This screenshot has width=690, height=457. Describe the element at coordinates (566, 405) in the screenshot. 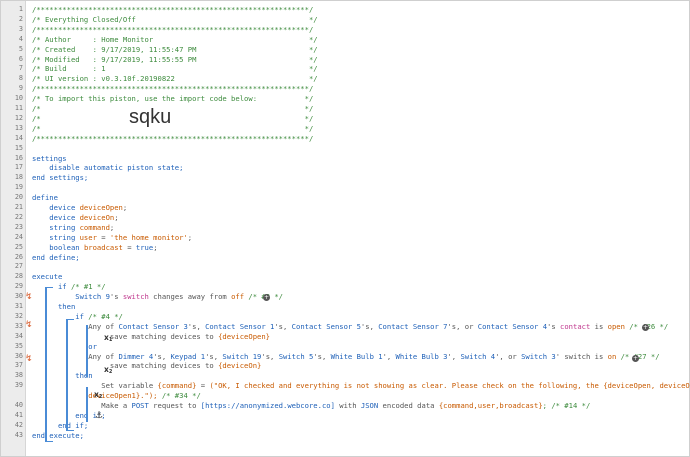

I see `code-token: ; /* #14 */` at that location.